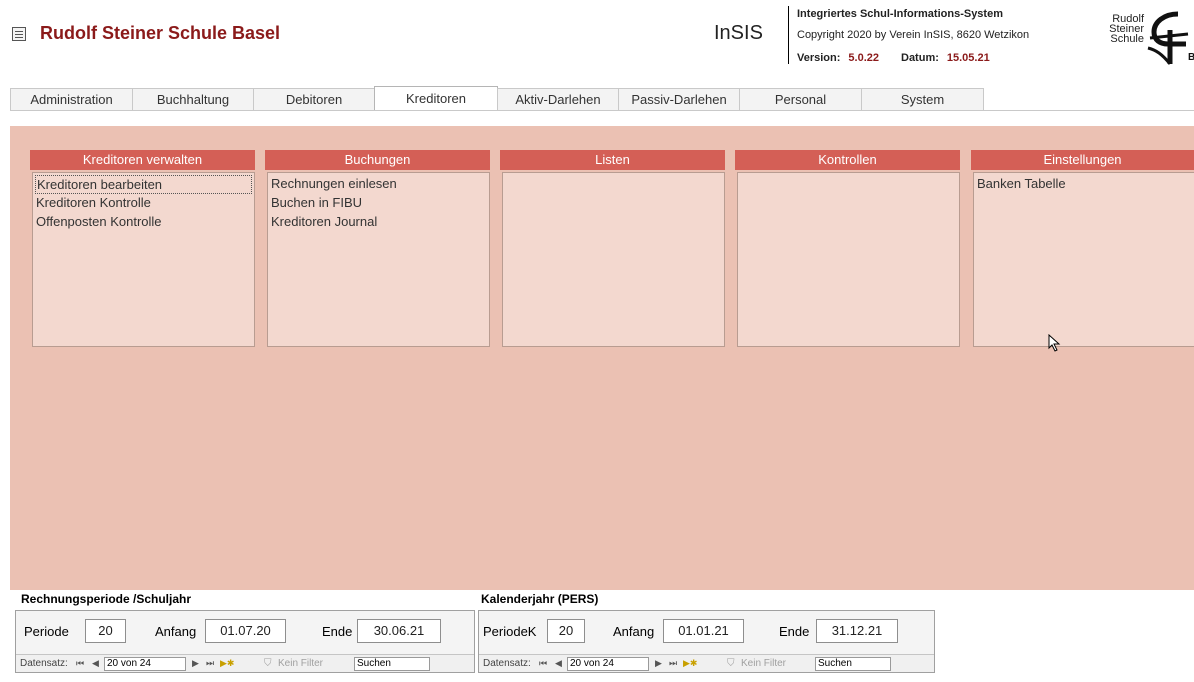 This screenshot has width=1194, height=682. Describe the element at coordinates (106, 599) in the screenshot. I see `section-label-schuljahr: Rechnungsperiode /Schuljahr` at that location.